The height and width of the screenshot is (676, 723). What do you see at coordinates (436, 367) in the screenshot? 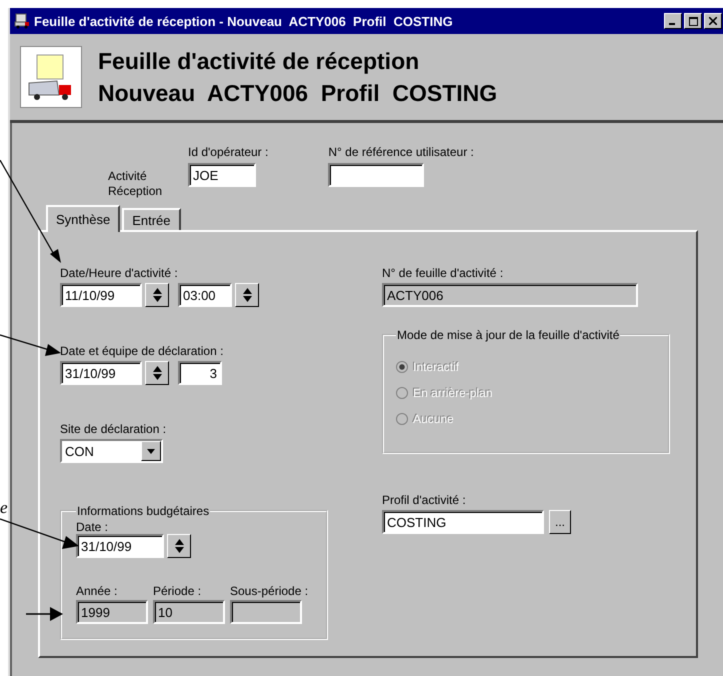
I see `radio-label: Interactif` at bounding box center [436, 367].